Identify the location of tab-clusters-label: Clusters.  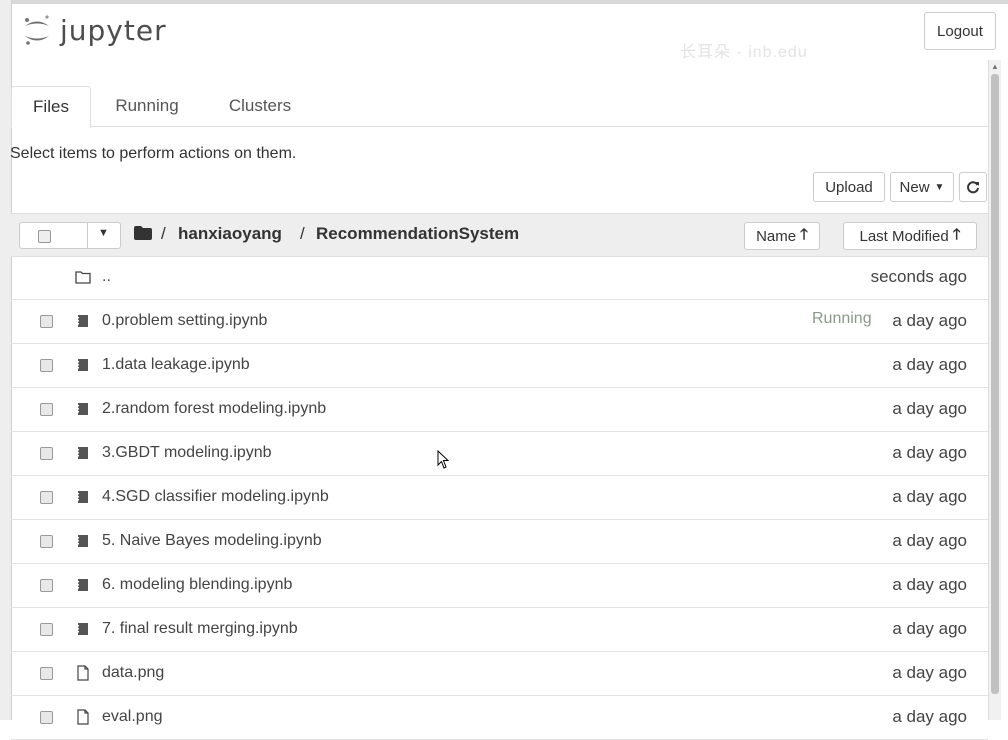
(260, 105).